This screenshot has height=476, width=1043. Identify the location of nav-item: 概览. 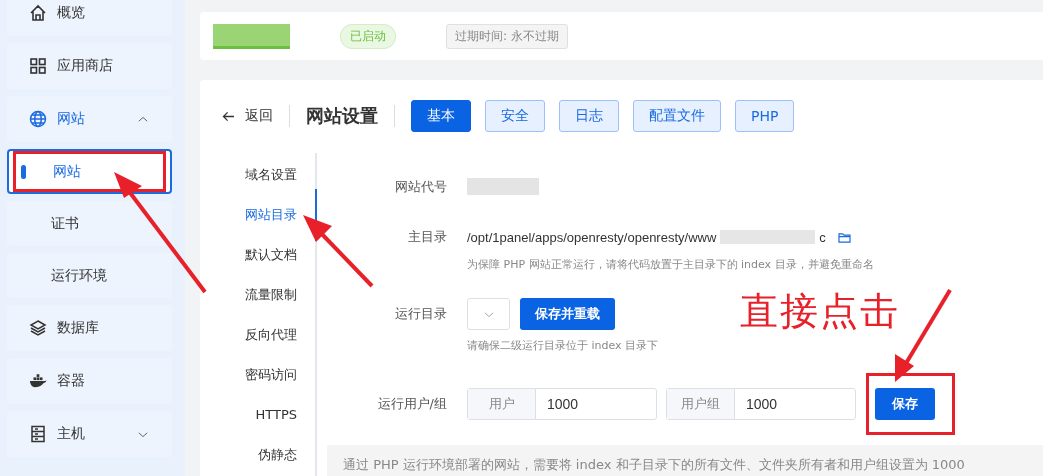
(89, 18).